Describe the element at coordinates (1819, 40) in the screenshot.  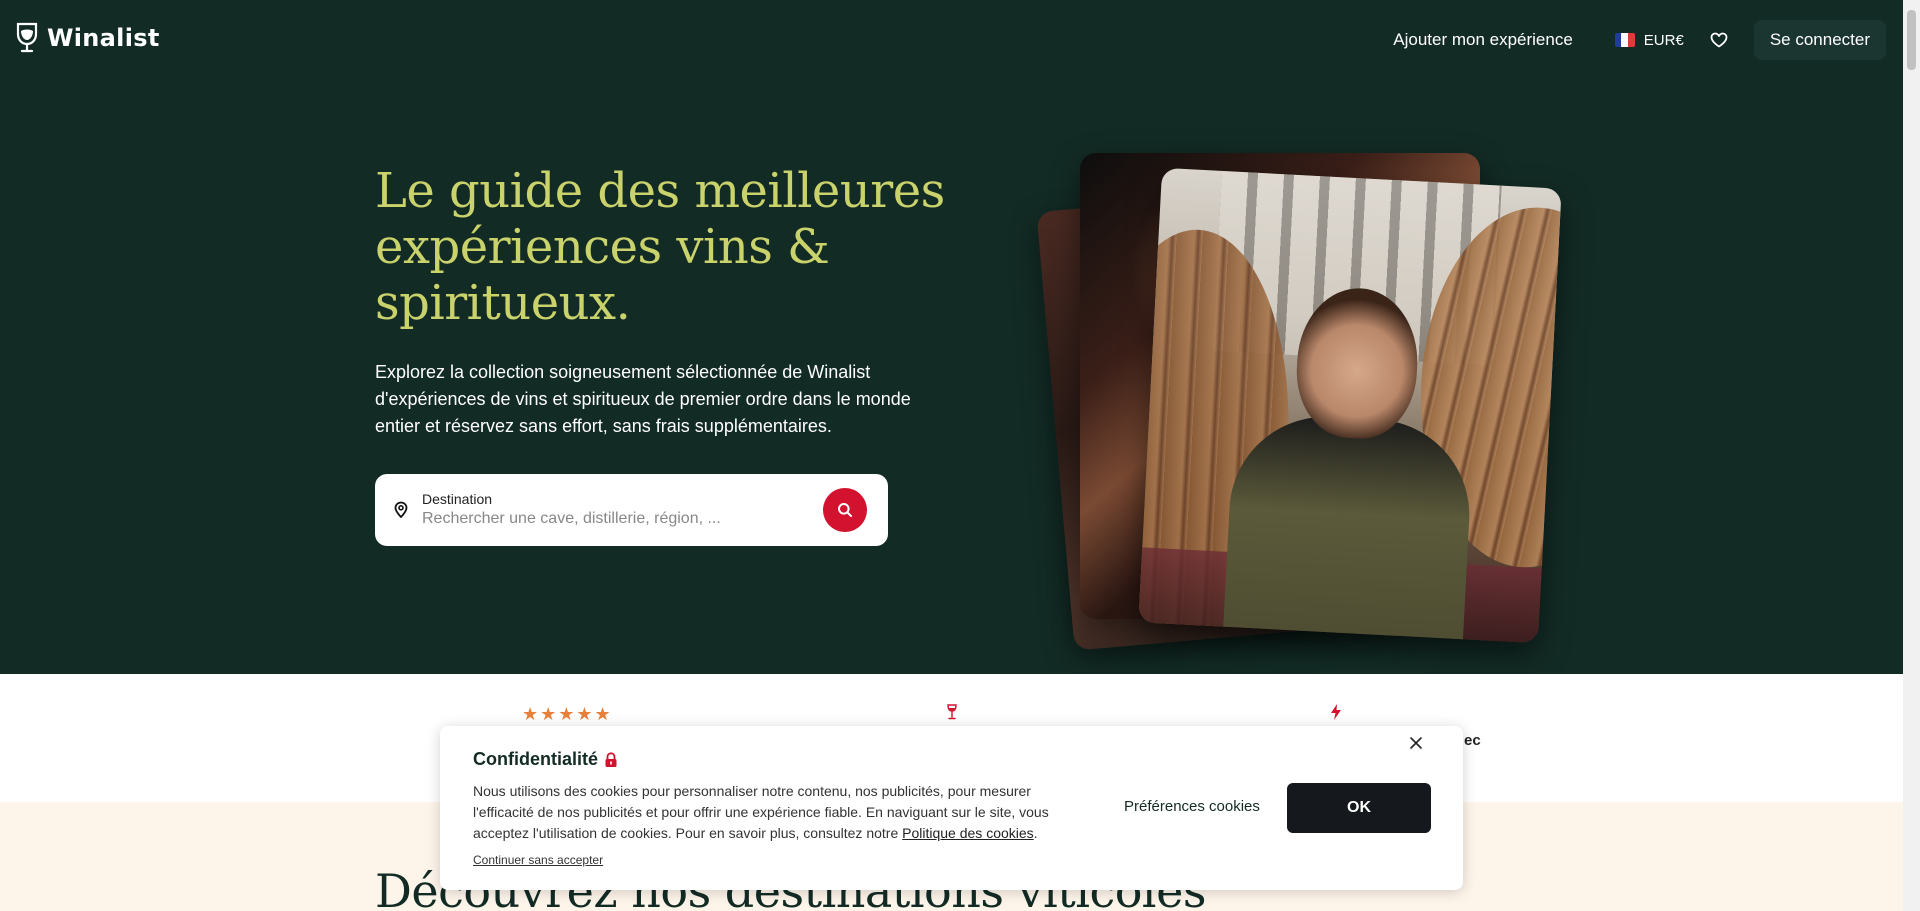
I see `login-button: Se connecter` at that location.